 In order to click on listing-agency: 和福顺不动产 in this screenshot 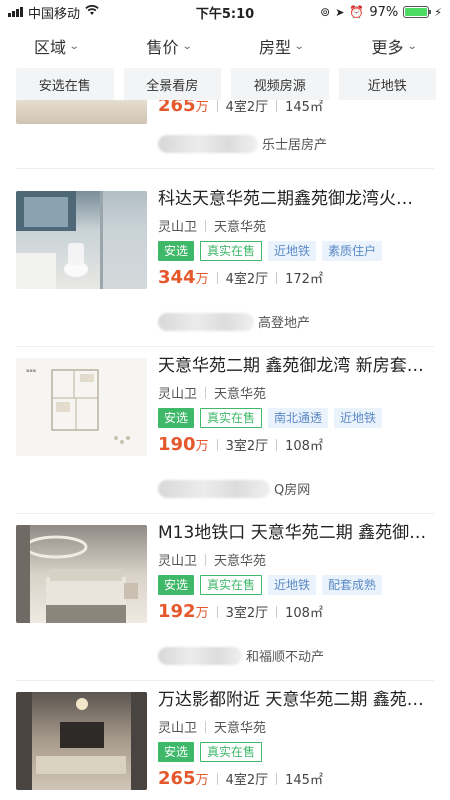, I will do `click(241, 655)`.